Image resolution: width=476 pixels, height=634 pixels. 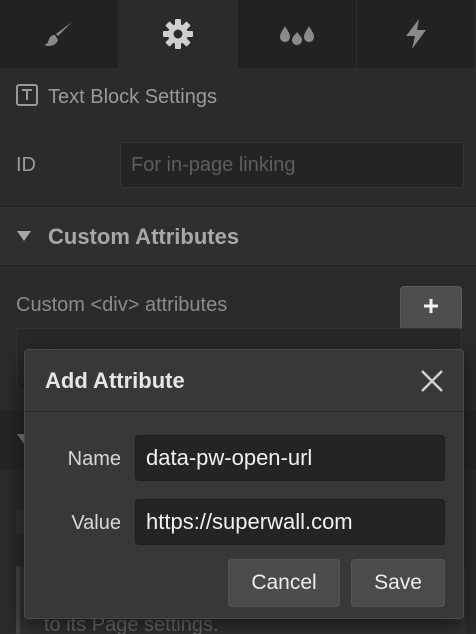 I want to click on custom-attributes-title: Custom Attributes, so click(x=144, y=236).